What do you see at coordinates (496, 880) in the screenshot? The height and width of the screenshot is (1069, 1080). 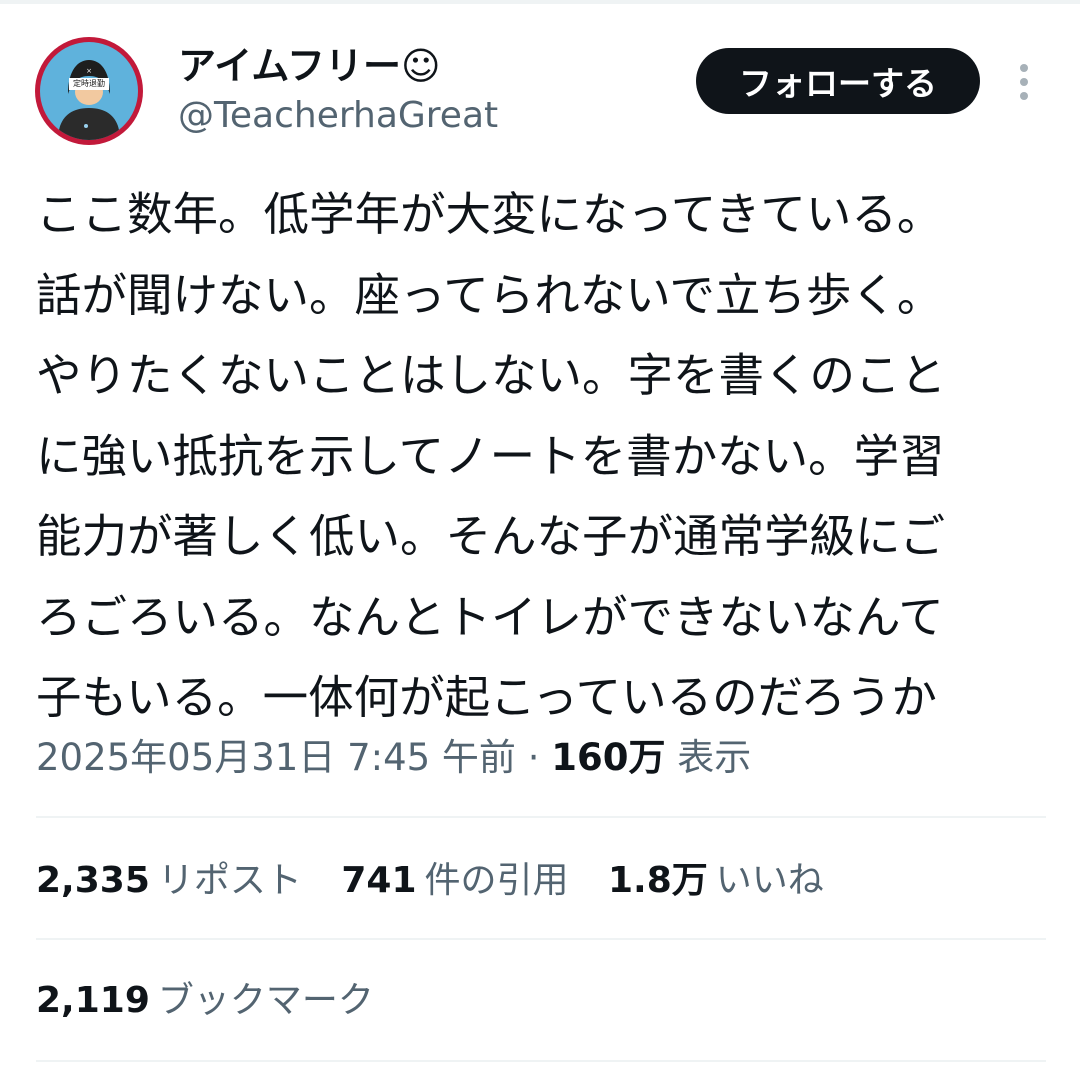 I see `quotes-label: 件の引用` at bounding box center [496, 880].